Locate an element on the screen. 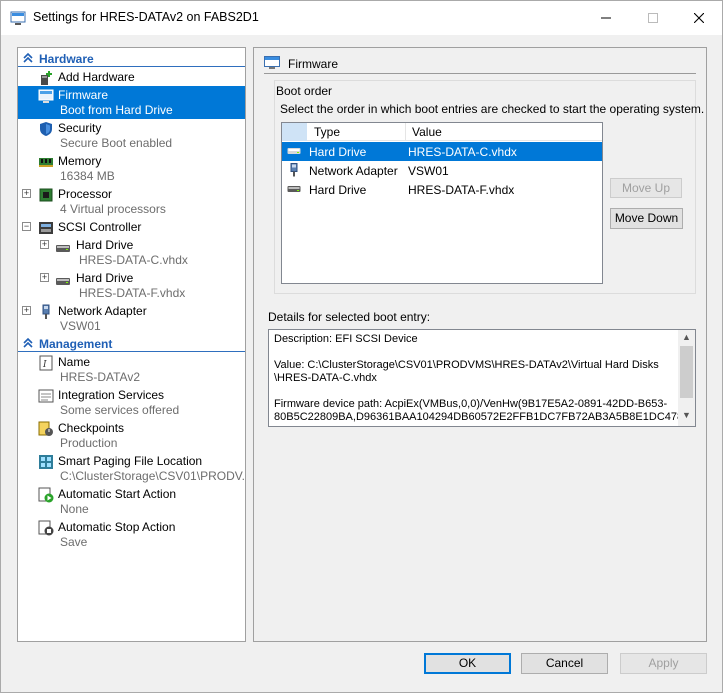  sidebar-item-sublabel: VSW01 is located at coordinates (80, 326).